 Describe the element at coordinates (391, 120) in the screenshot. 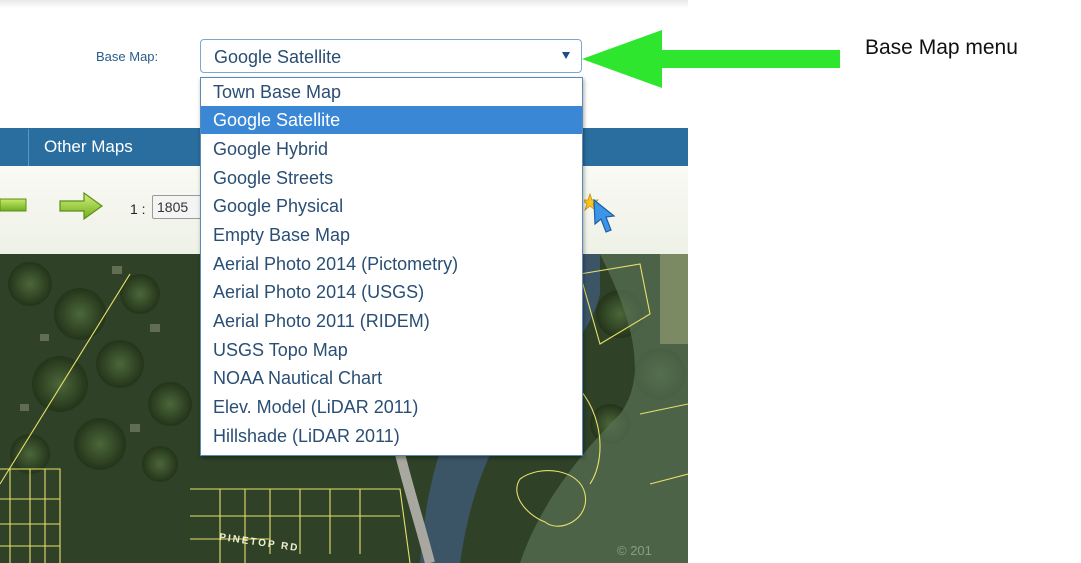

I see `base-map-option-selected: Google Satellite` at that location.